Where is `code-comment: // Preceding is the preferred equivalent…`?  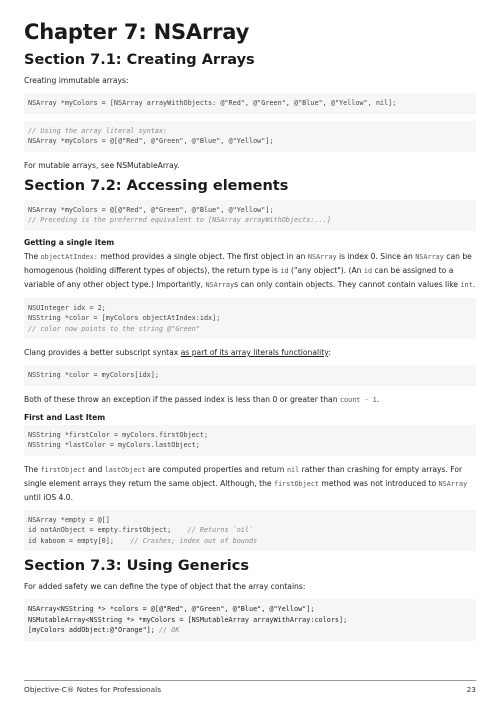 code-comment: // Preceding is the preferred equivalent… is located at coordinates (179, 220).